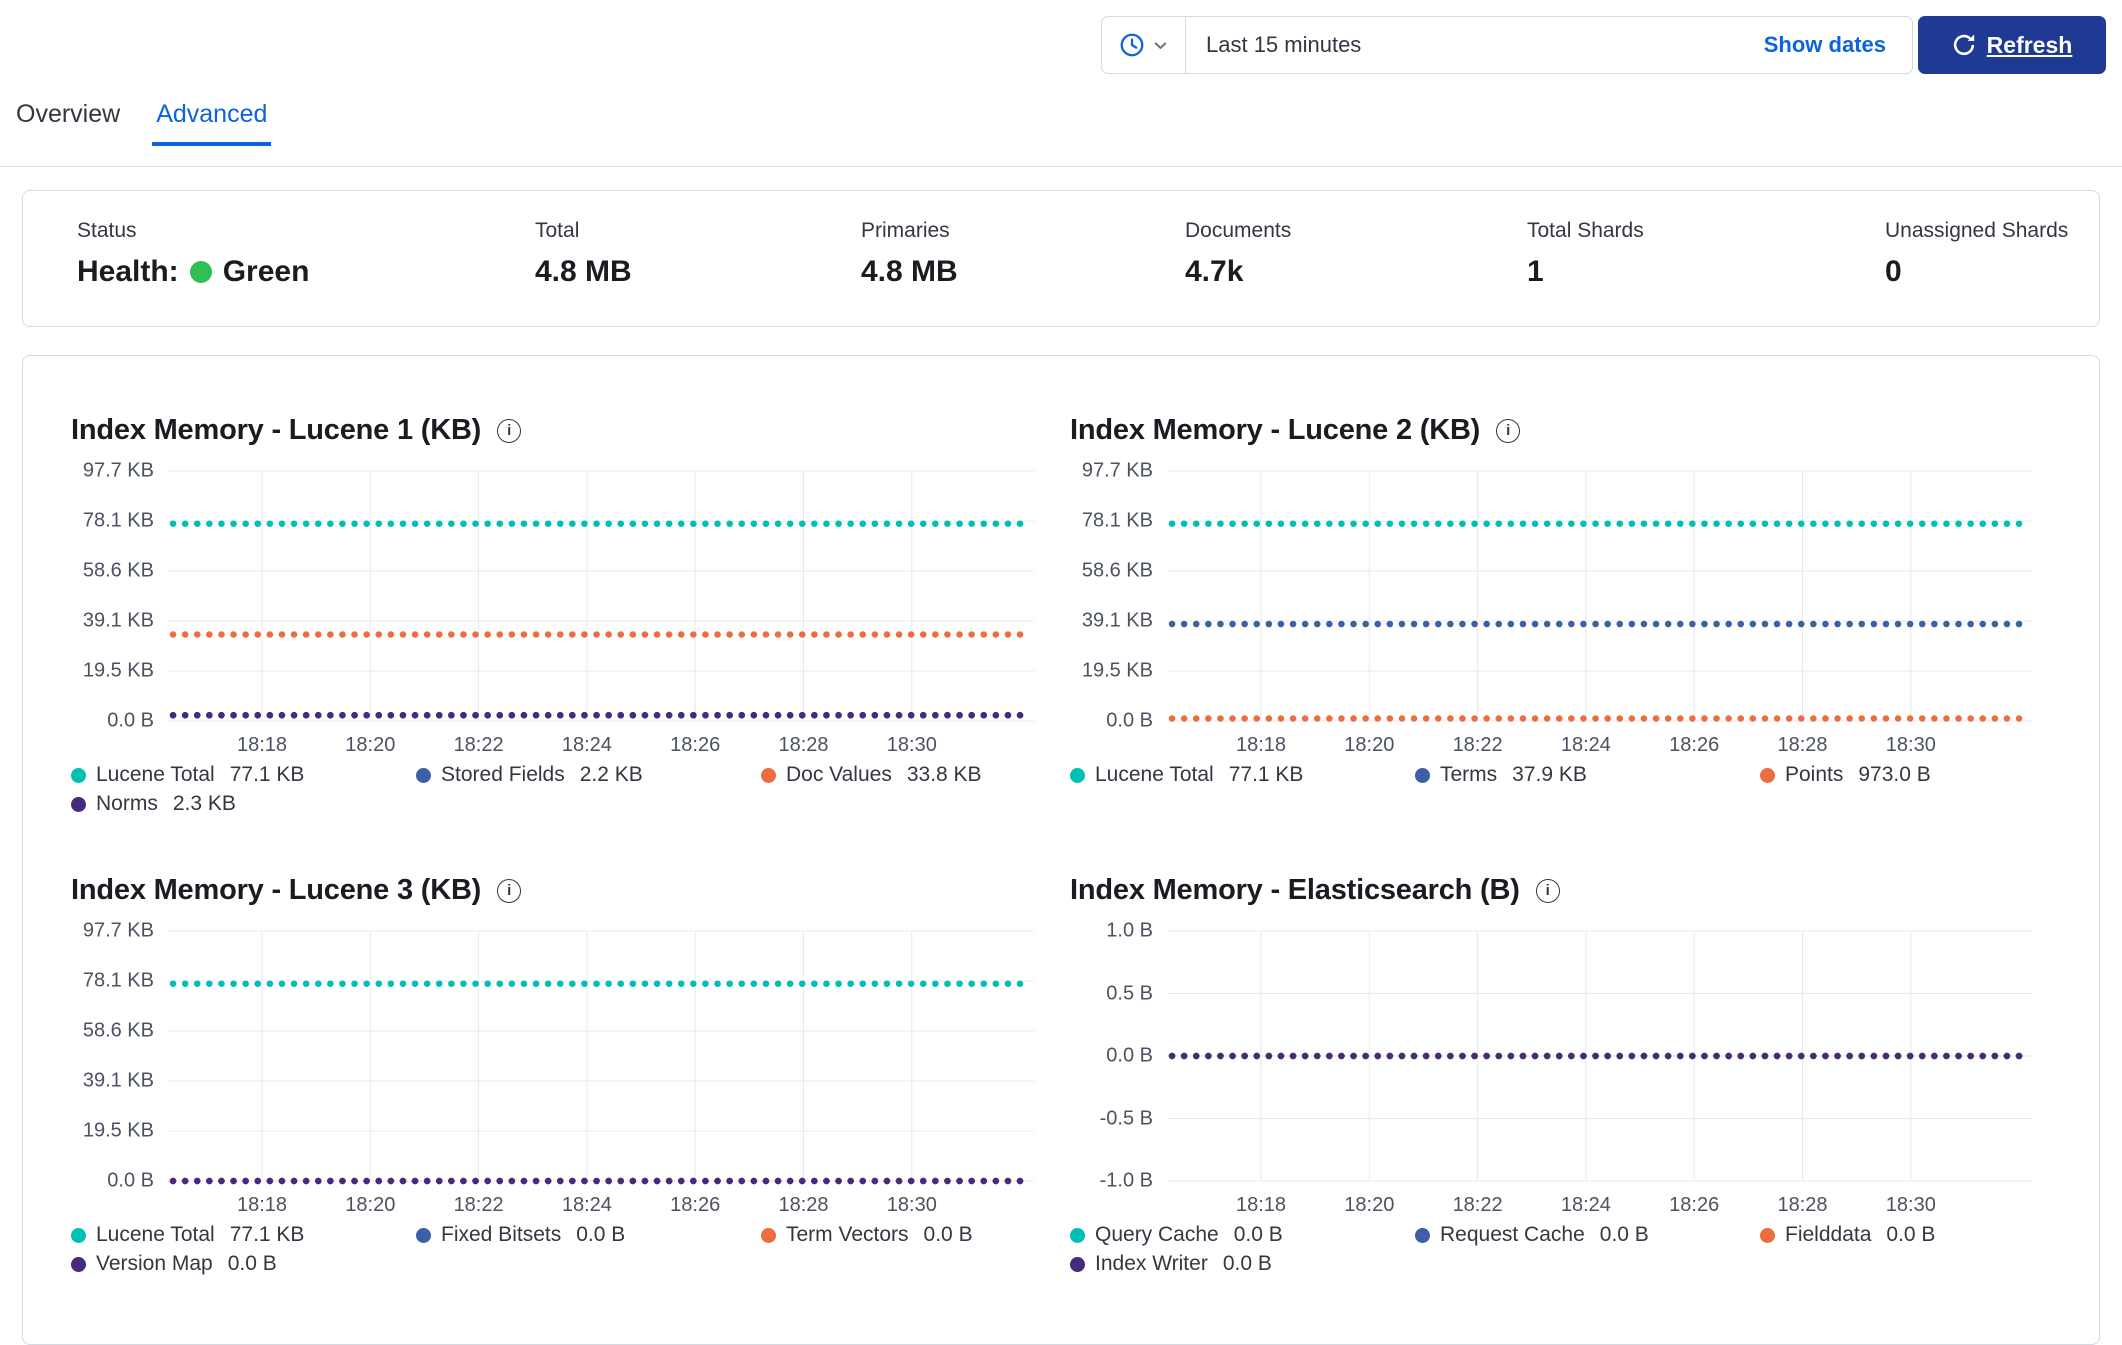 The image size is (2122, 1345). I want to click on legend-item: Doc Values 33.8 KB, so click(897, 775).